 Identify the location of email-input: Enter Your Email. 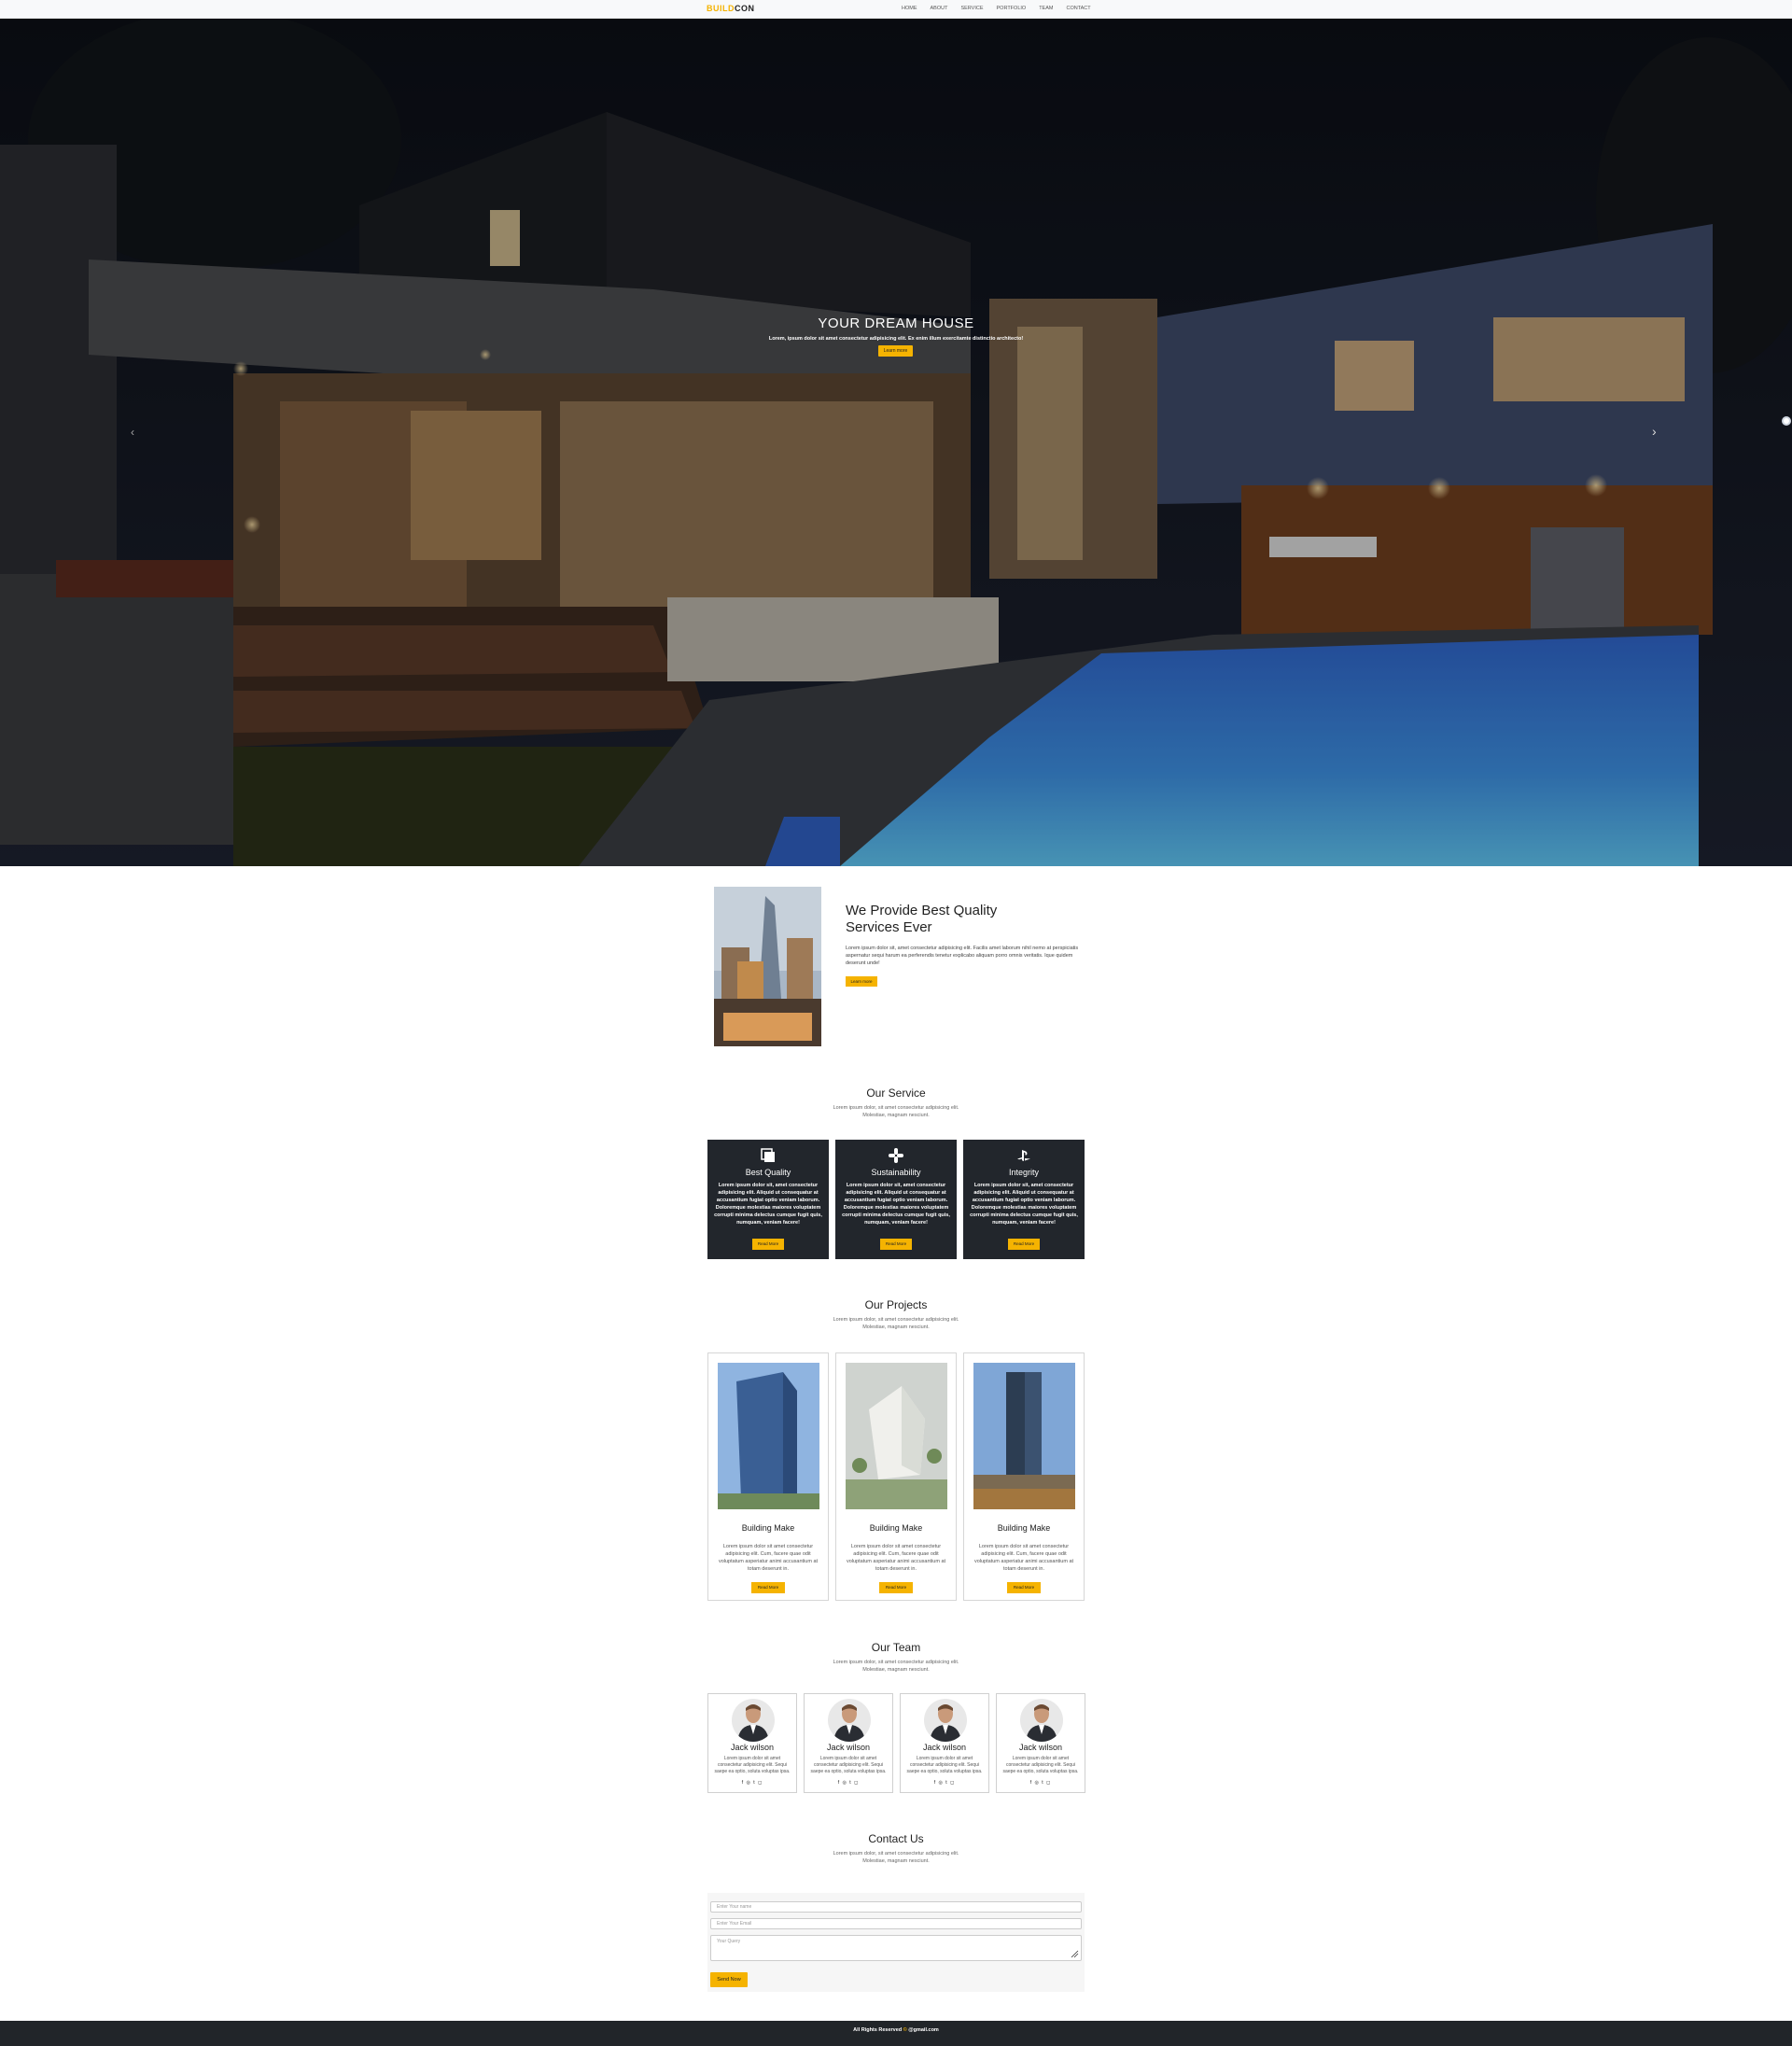
(896, 1923).